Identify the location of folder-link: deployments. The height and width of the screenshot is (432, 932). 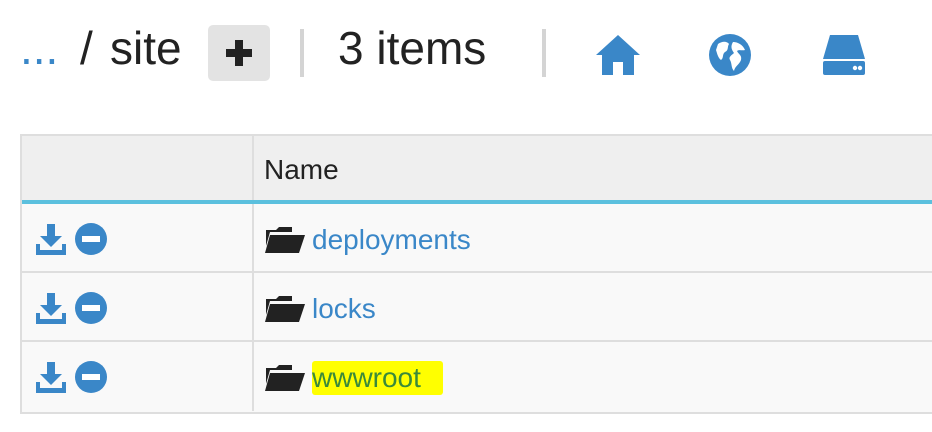
(391, 240).